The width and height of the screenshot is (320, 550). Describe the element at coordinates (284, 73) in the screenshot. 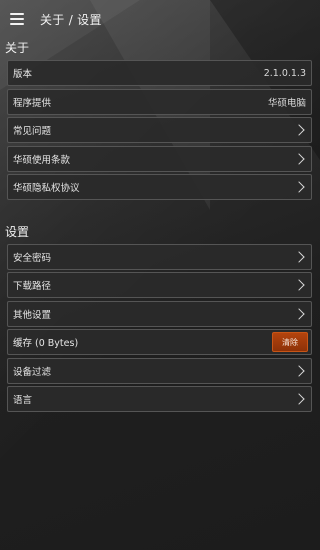

I see `version-value: 2.1.0.1.3` at that location.